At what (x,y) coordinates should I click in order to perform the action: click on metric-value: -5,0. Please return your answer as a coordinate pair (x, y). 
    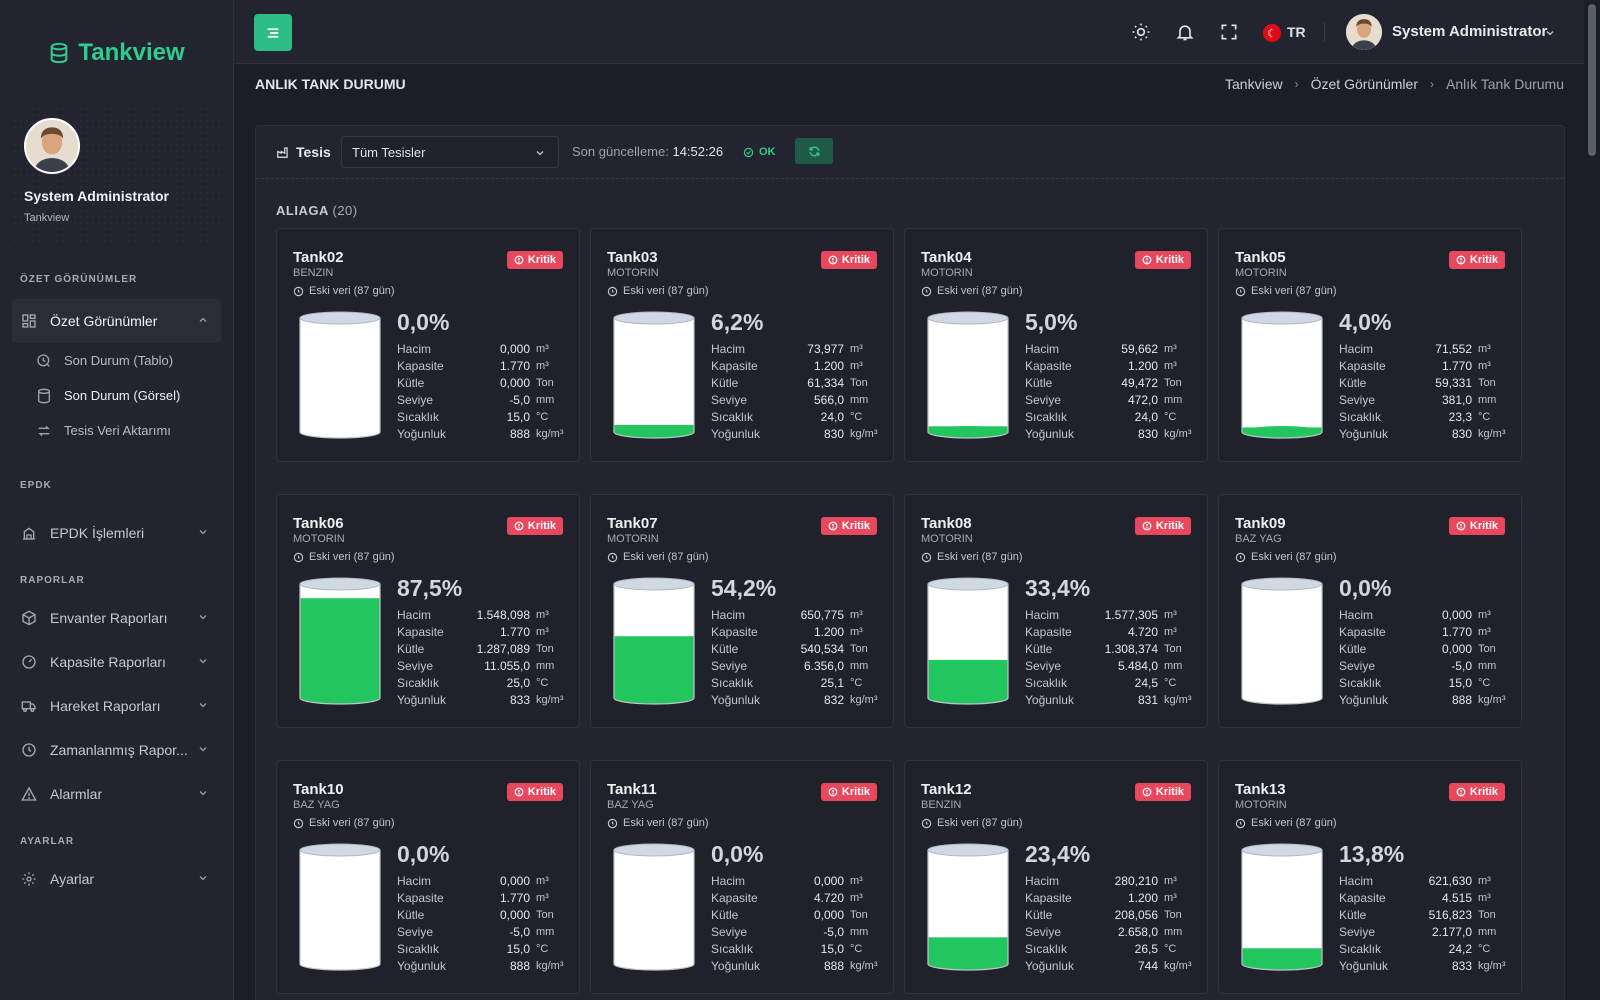
    Looking at the image, I should click on (519, 399).